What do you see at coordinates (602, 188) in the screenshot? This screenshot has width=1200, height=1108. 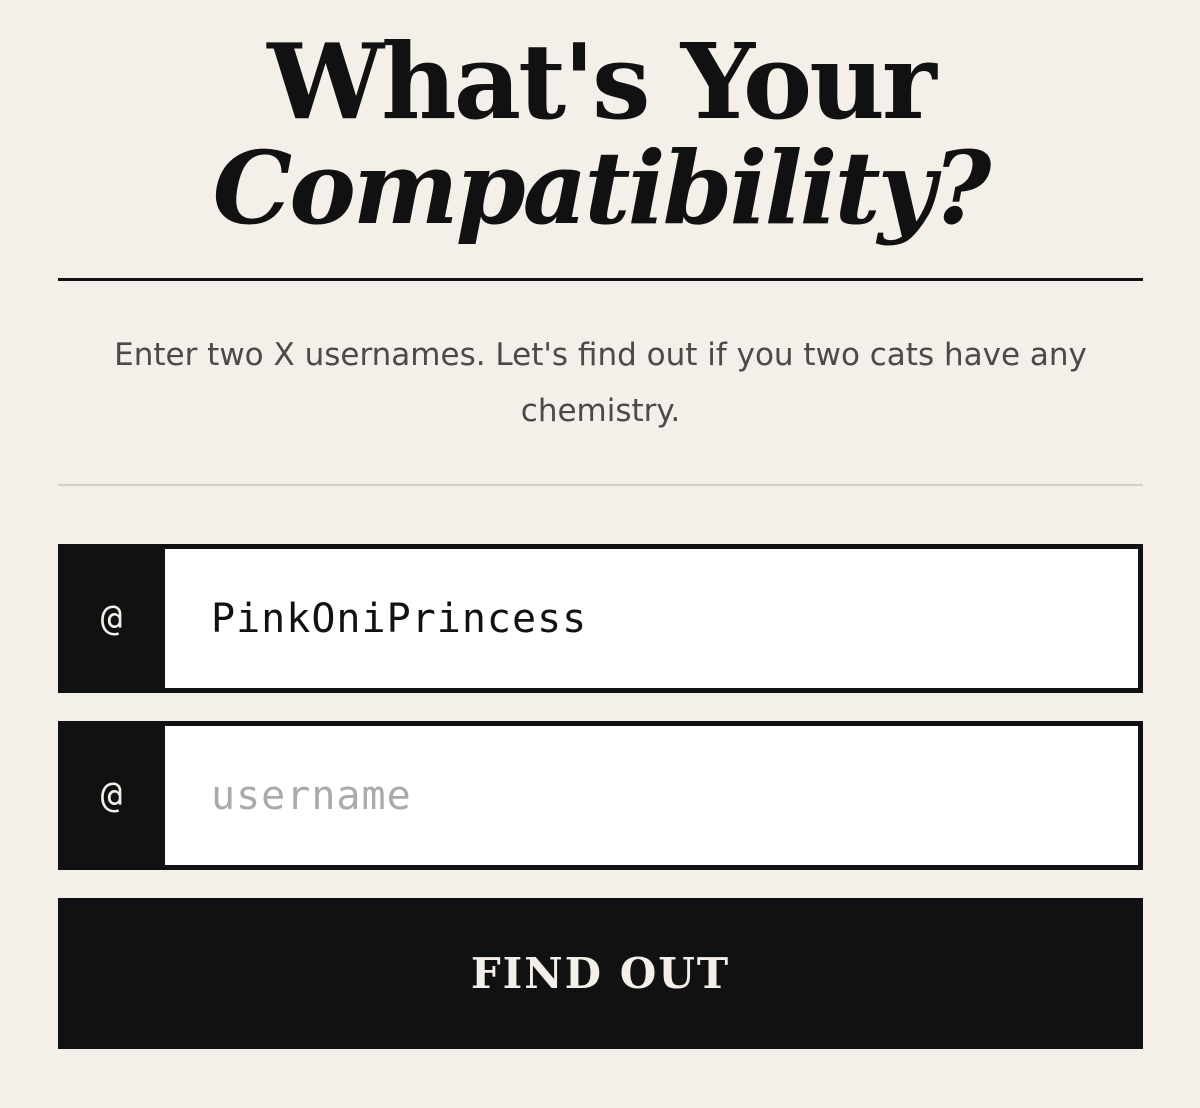 I see `title-line-2: Compatibility?` at bounding box center [602, 188].